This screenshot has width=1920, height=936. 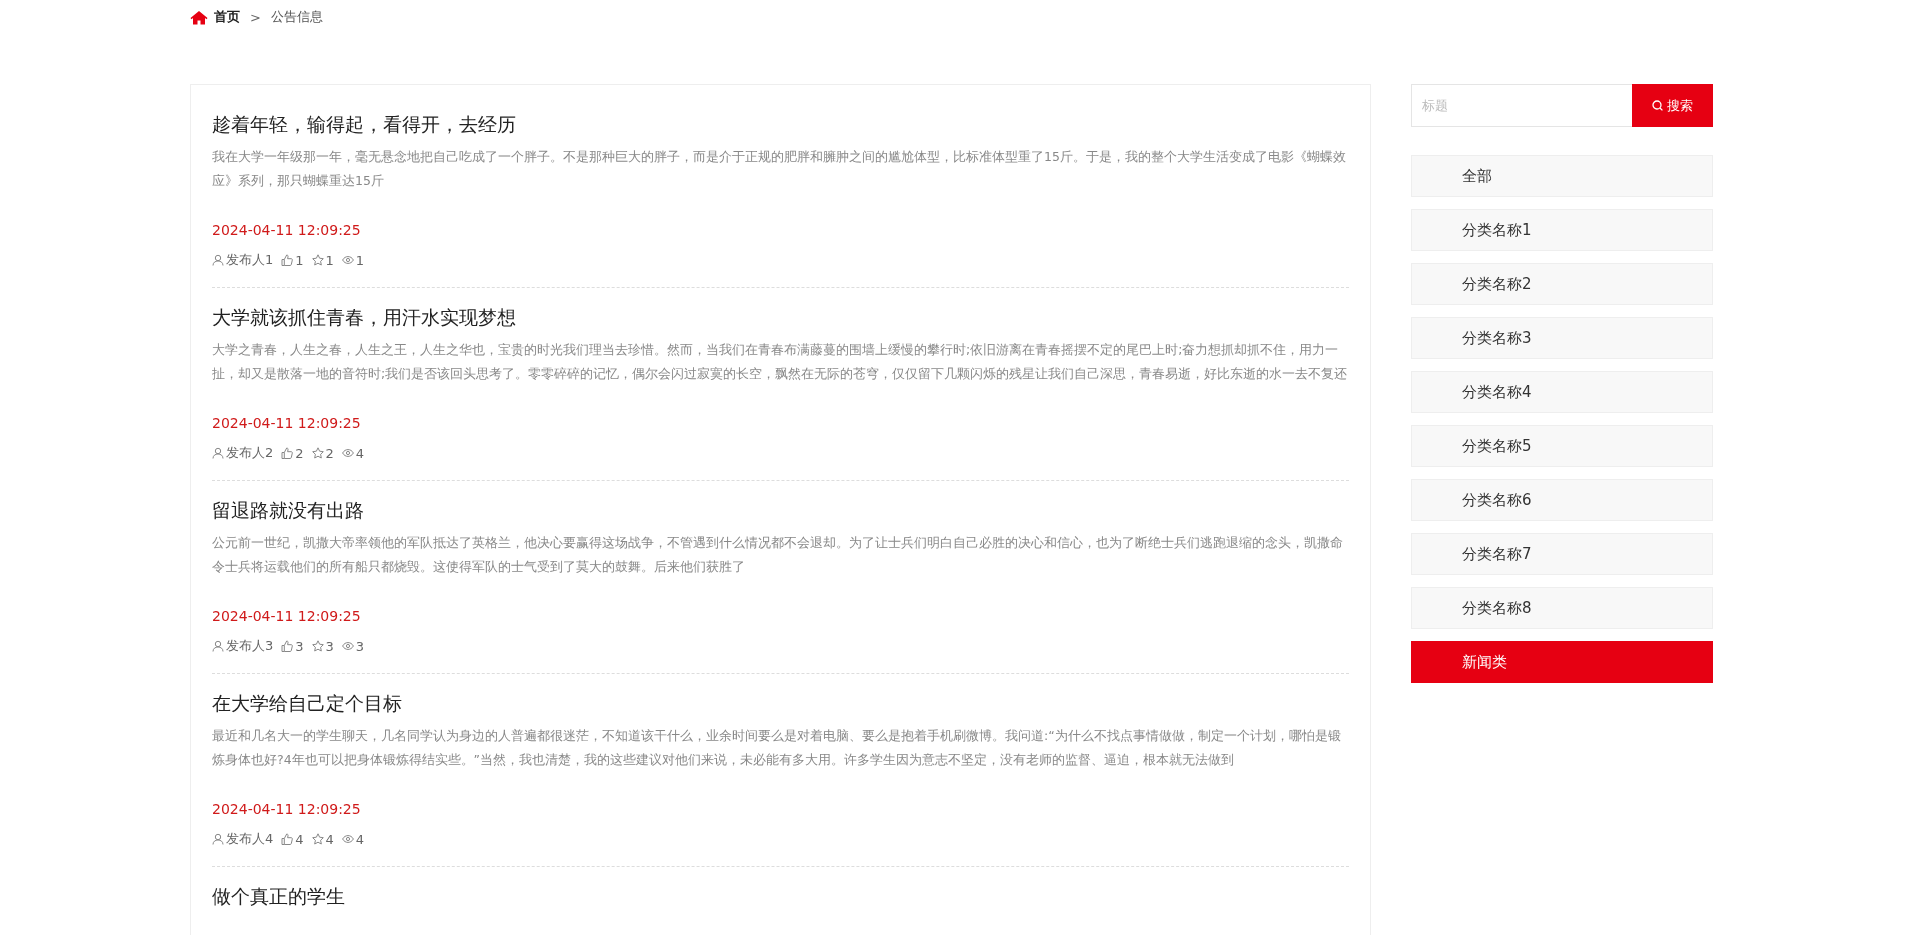 What do you see at coordinates (329, 260) in the screenshot?
I see `favorite-count: 1` at bounding box center [329, 260].